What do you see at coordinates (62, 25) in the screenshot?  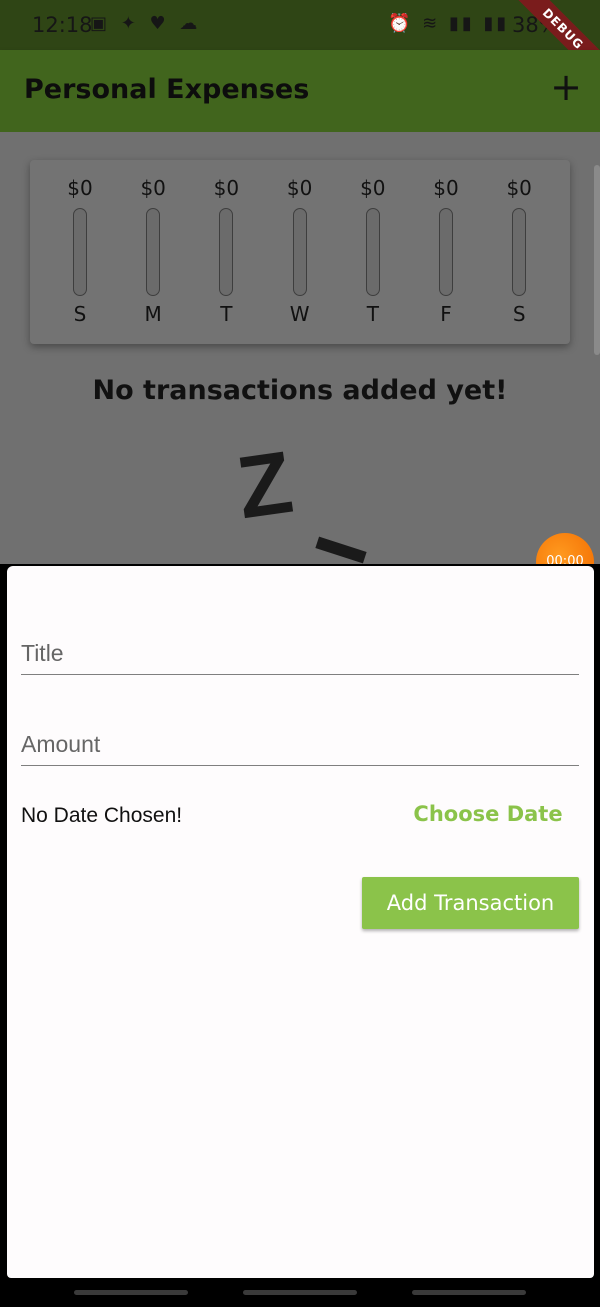 I see `status-time: 12:18` at bounding box center [62, 25].